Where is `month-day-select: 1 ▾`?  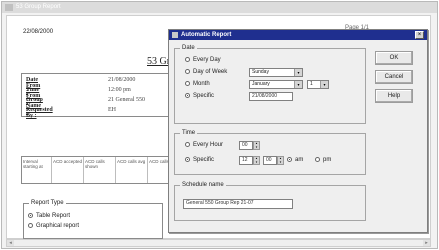 month-day-select: 1 ▾ is located at coordinates (318, 84).